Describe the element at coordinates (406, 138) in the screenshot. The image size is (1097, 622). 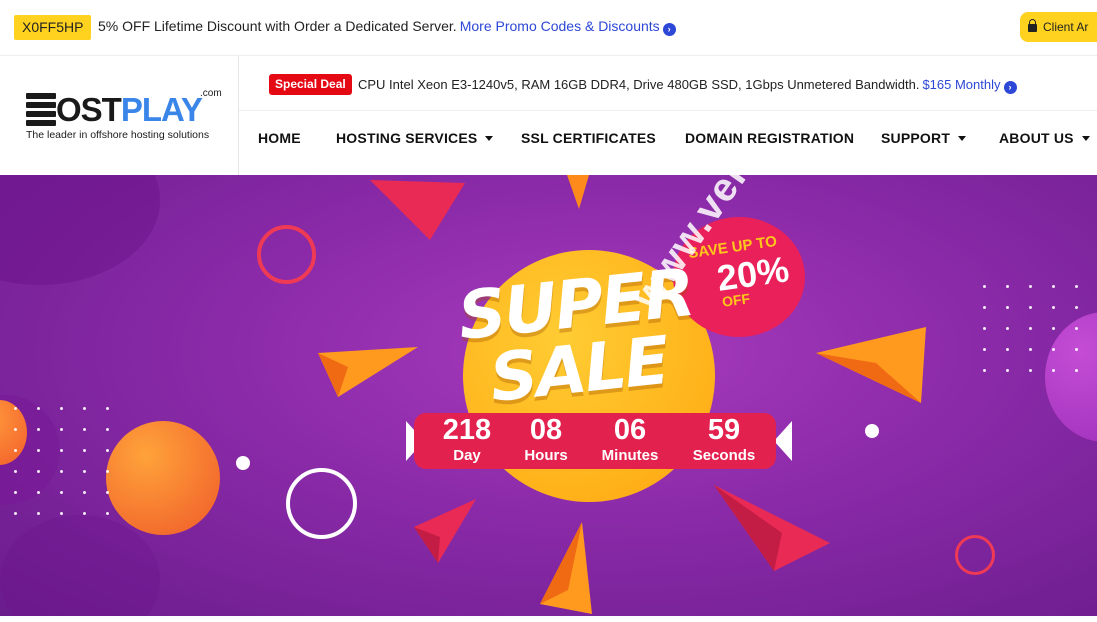
I see `nav-hosting-services-label: HOSTING SERVICES` at that location.